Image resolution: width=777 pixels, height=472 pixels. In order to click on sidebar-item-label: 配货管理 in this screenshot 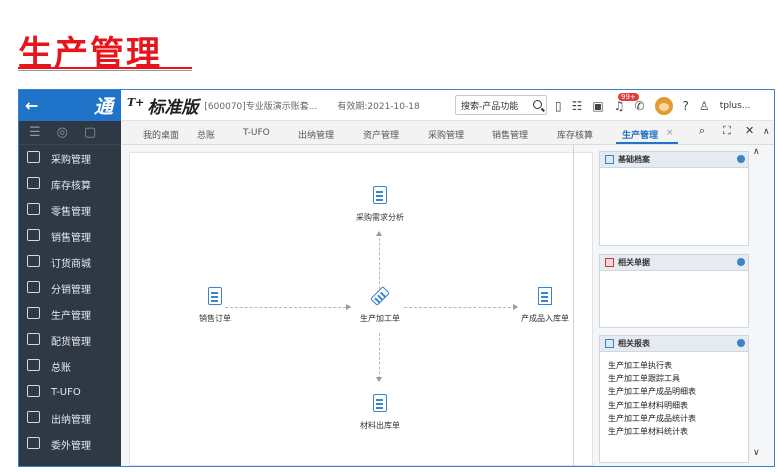, I will do `click(71, 342)`.